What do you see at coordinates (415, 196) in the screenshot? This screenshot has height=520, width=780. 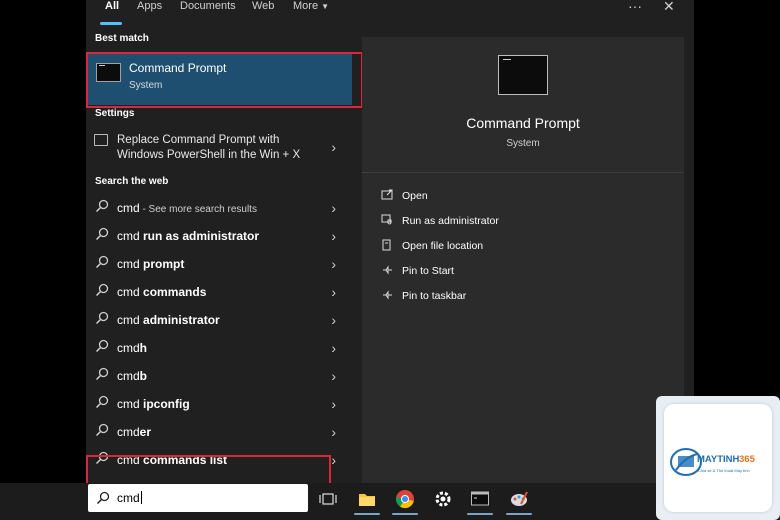 I see `action-label: Open` at bounding box center [415, 196].